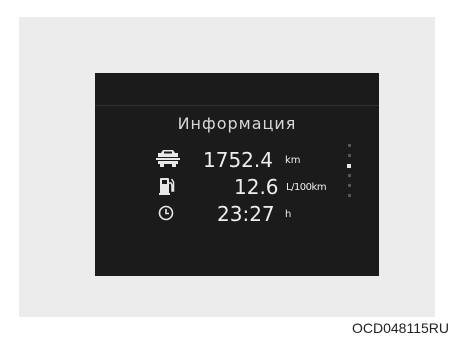 Image resolution: width=454 pixels, height=343 pixels. What do you see at coordinates (306, 187) in the screenshot?
I see `fuel-economy-unit: L/100km` at bounding box center [306, 187].